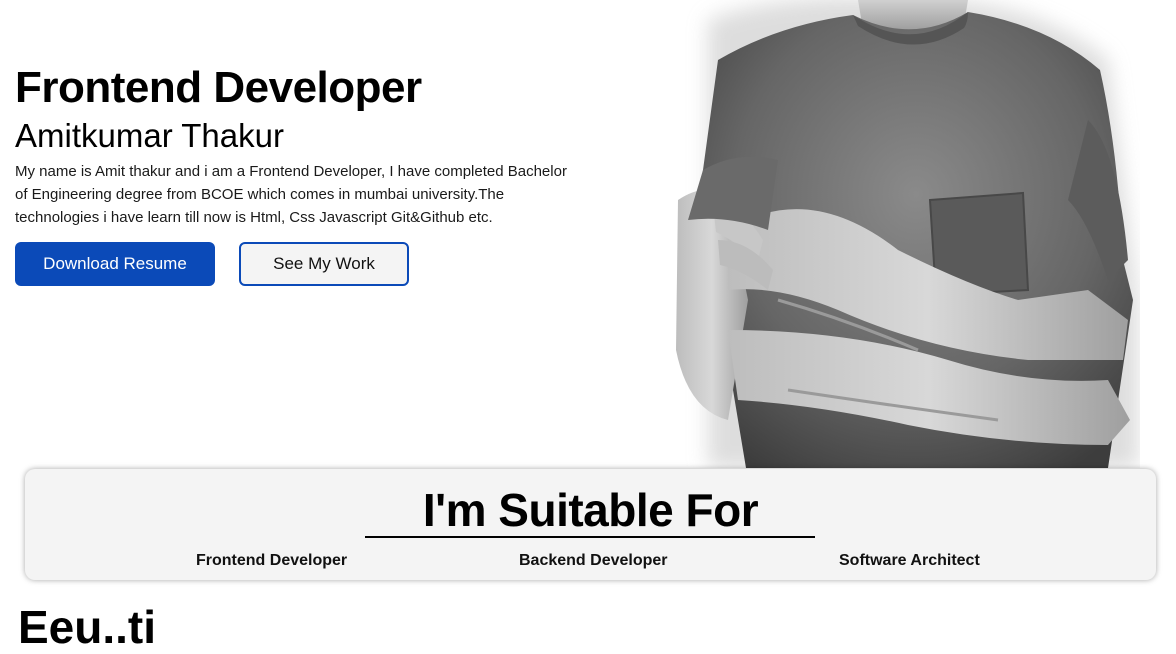 The height and width of the screenshot is (654, 1176). I want to click on role-frontend-developer: Frontend Developer, so click(272, 560).